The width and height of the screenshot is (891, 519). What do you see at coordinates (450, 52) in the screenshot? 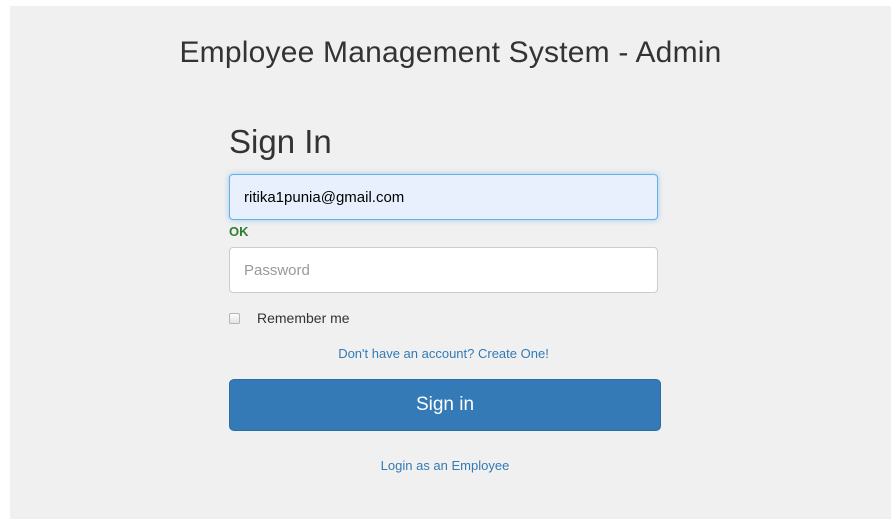
I see `app-title: Employee Management System - Admin` at bounding box center [450, 52].